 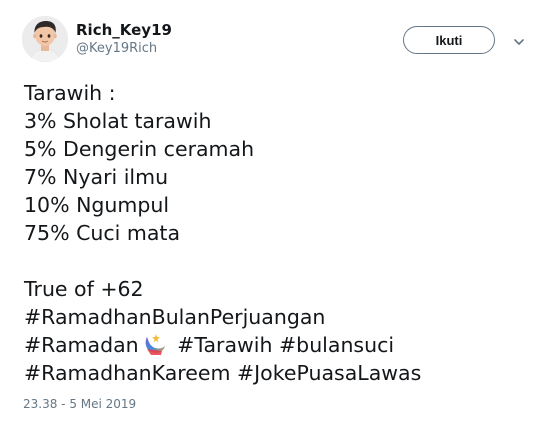 What do you see at coordinates (285, 345) in the screenshot?
I see `hashtag-tarawih-bulansuci: #Tarawih #bulansuci` at bounding box center [285, 345].